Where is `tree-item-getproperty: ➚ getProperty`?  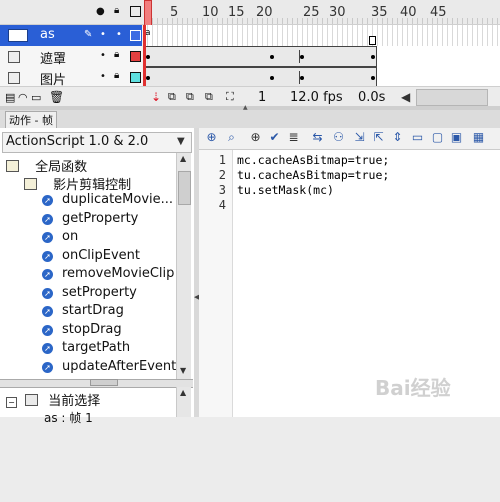
tree-item-getproperty: ➚ getProperty is located at coordinates (90, 218).